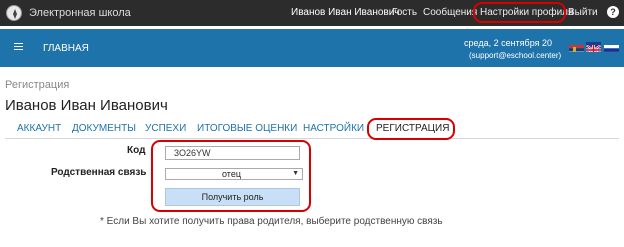 The height and width of the screenshot is (247, 624). What do you see at coordinates (611, 47) in the screenshot?
I see `flag-ru-icon` at bounding box center [611, 47].